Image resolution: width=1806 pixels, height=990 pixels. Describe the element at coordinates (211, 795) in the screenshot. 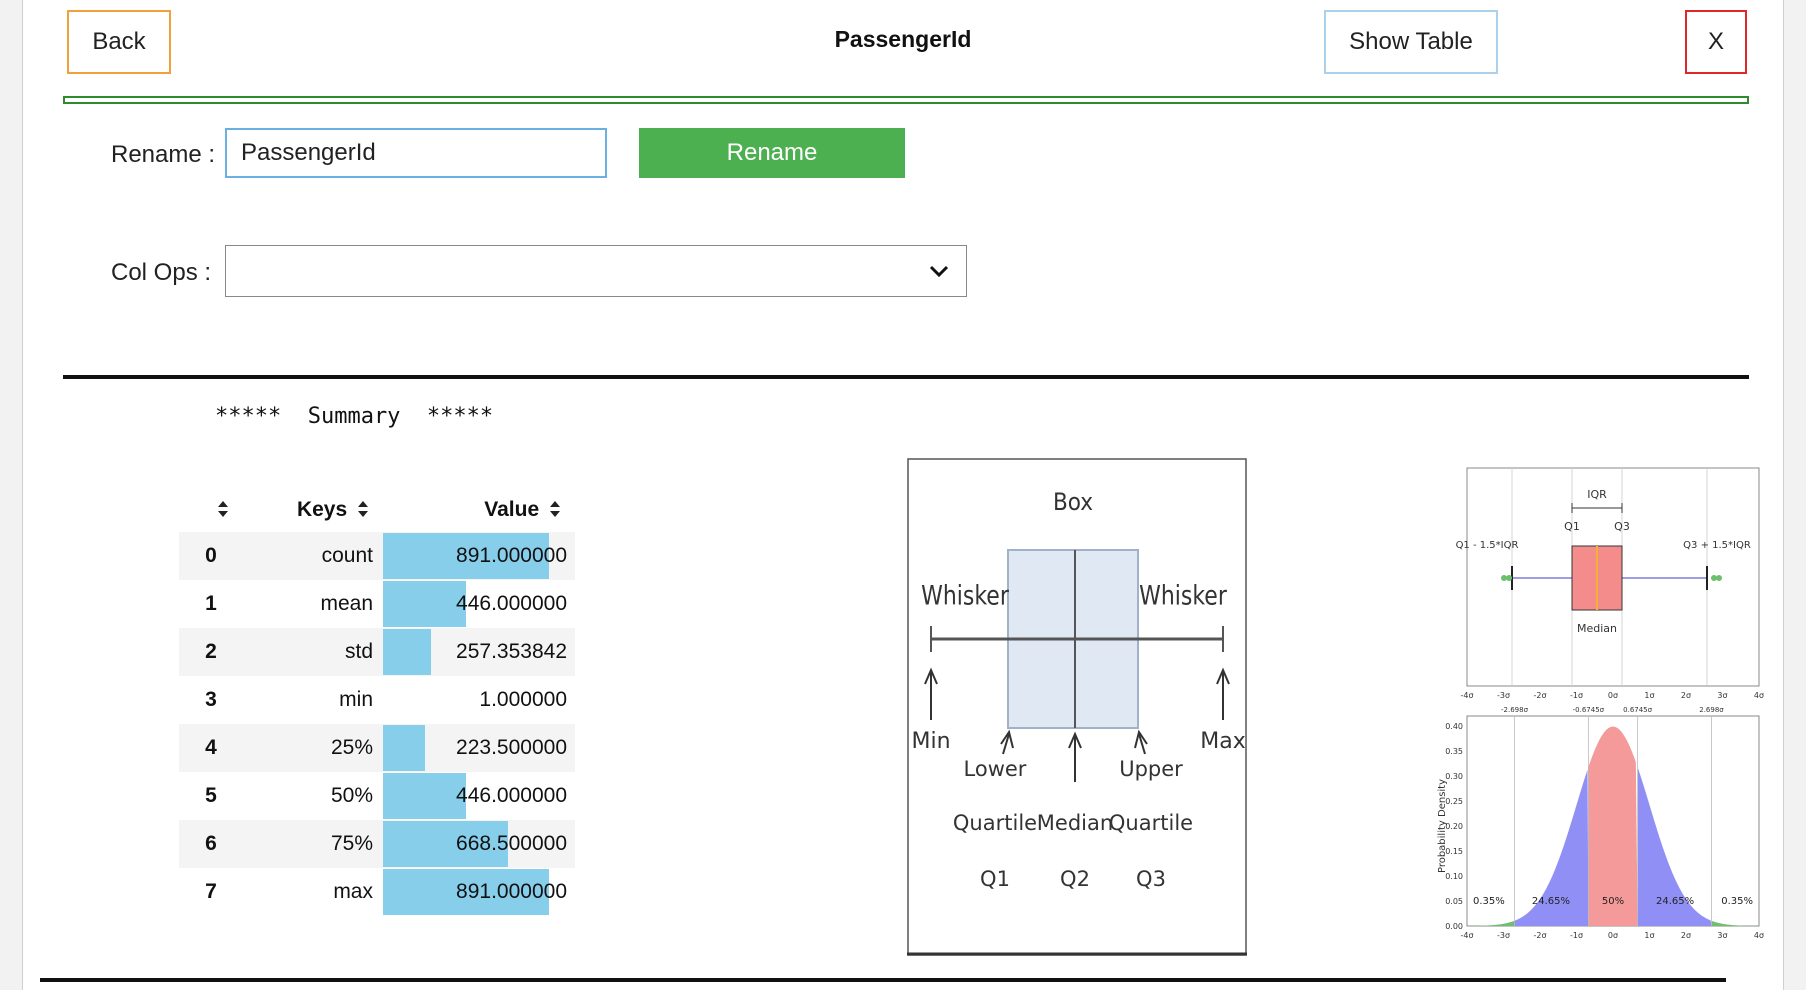

I see `row-index: 5` at that location.